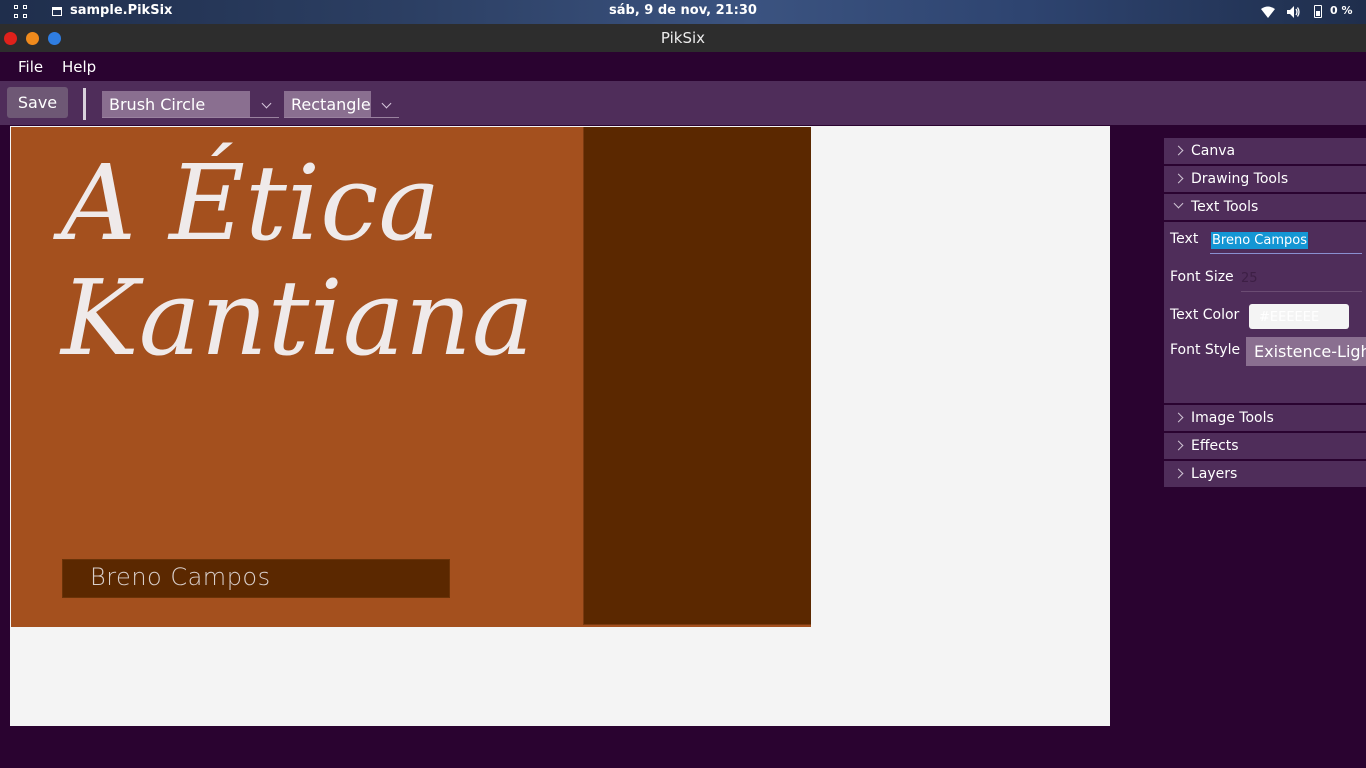 The width and height of the screenshot is (1366, 768). I want to click on text-input-value: Breno Campos, so click(1259, 240).